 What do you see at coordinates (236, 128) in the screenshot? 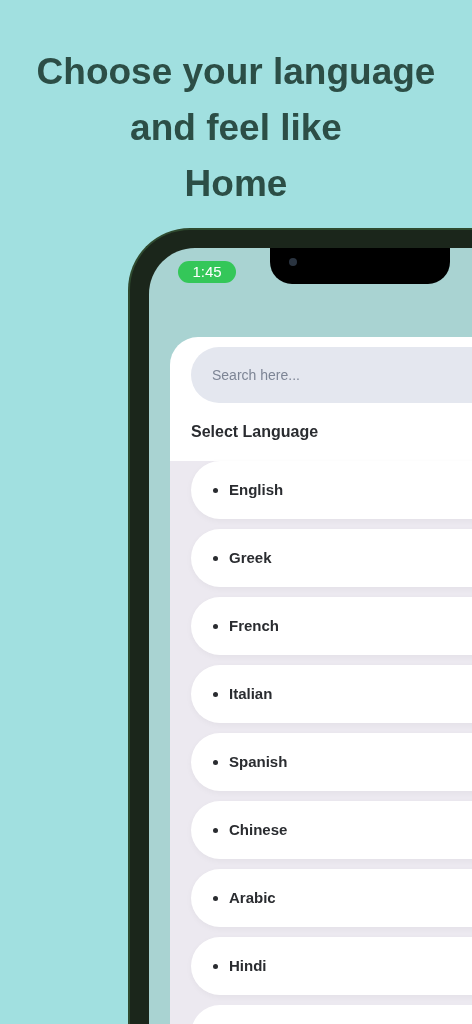
I see `headline-line: and feel like` at bounding box center [236, 128].